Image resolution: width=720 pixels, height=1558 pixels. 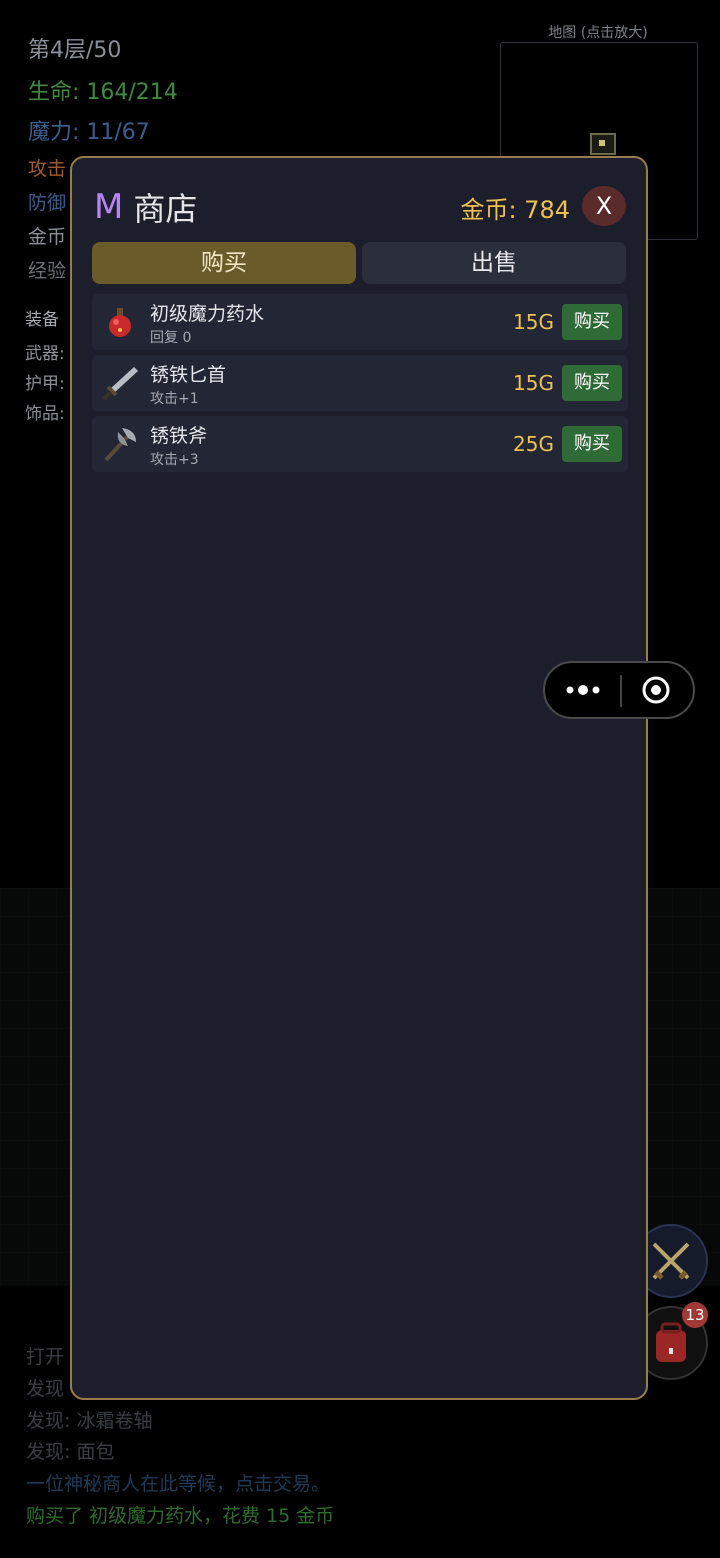 What do you see at coordinates (360, 383) in the screenshot?
I see `shop-item: 锈铁匕首 攻击+1 15G 购买` at bounding box center [360, 383].